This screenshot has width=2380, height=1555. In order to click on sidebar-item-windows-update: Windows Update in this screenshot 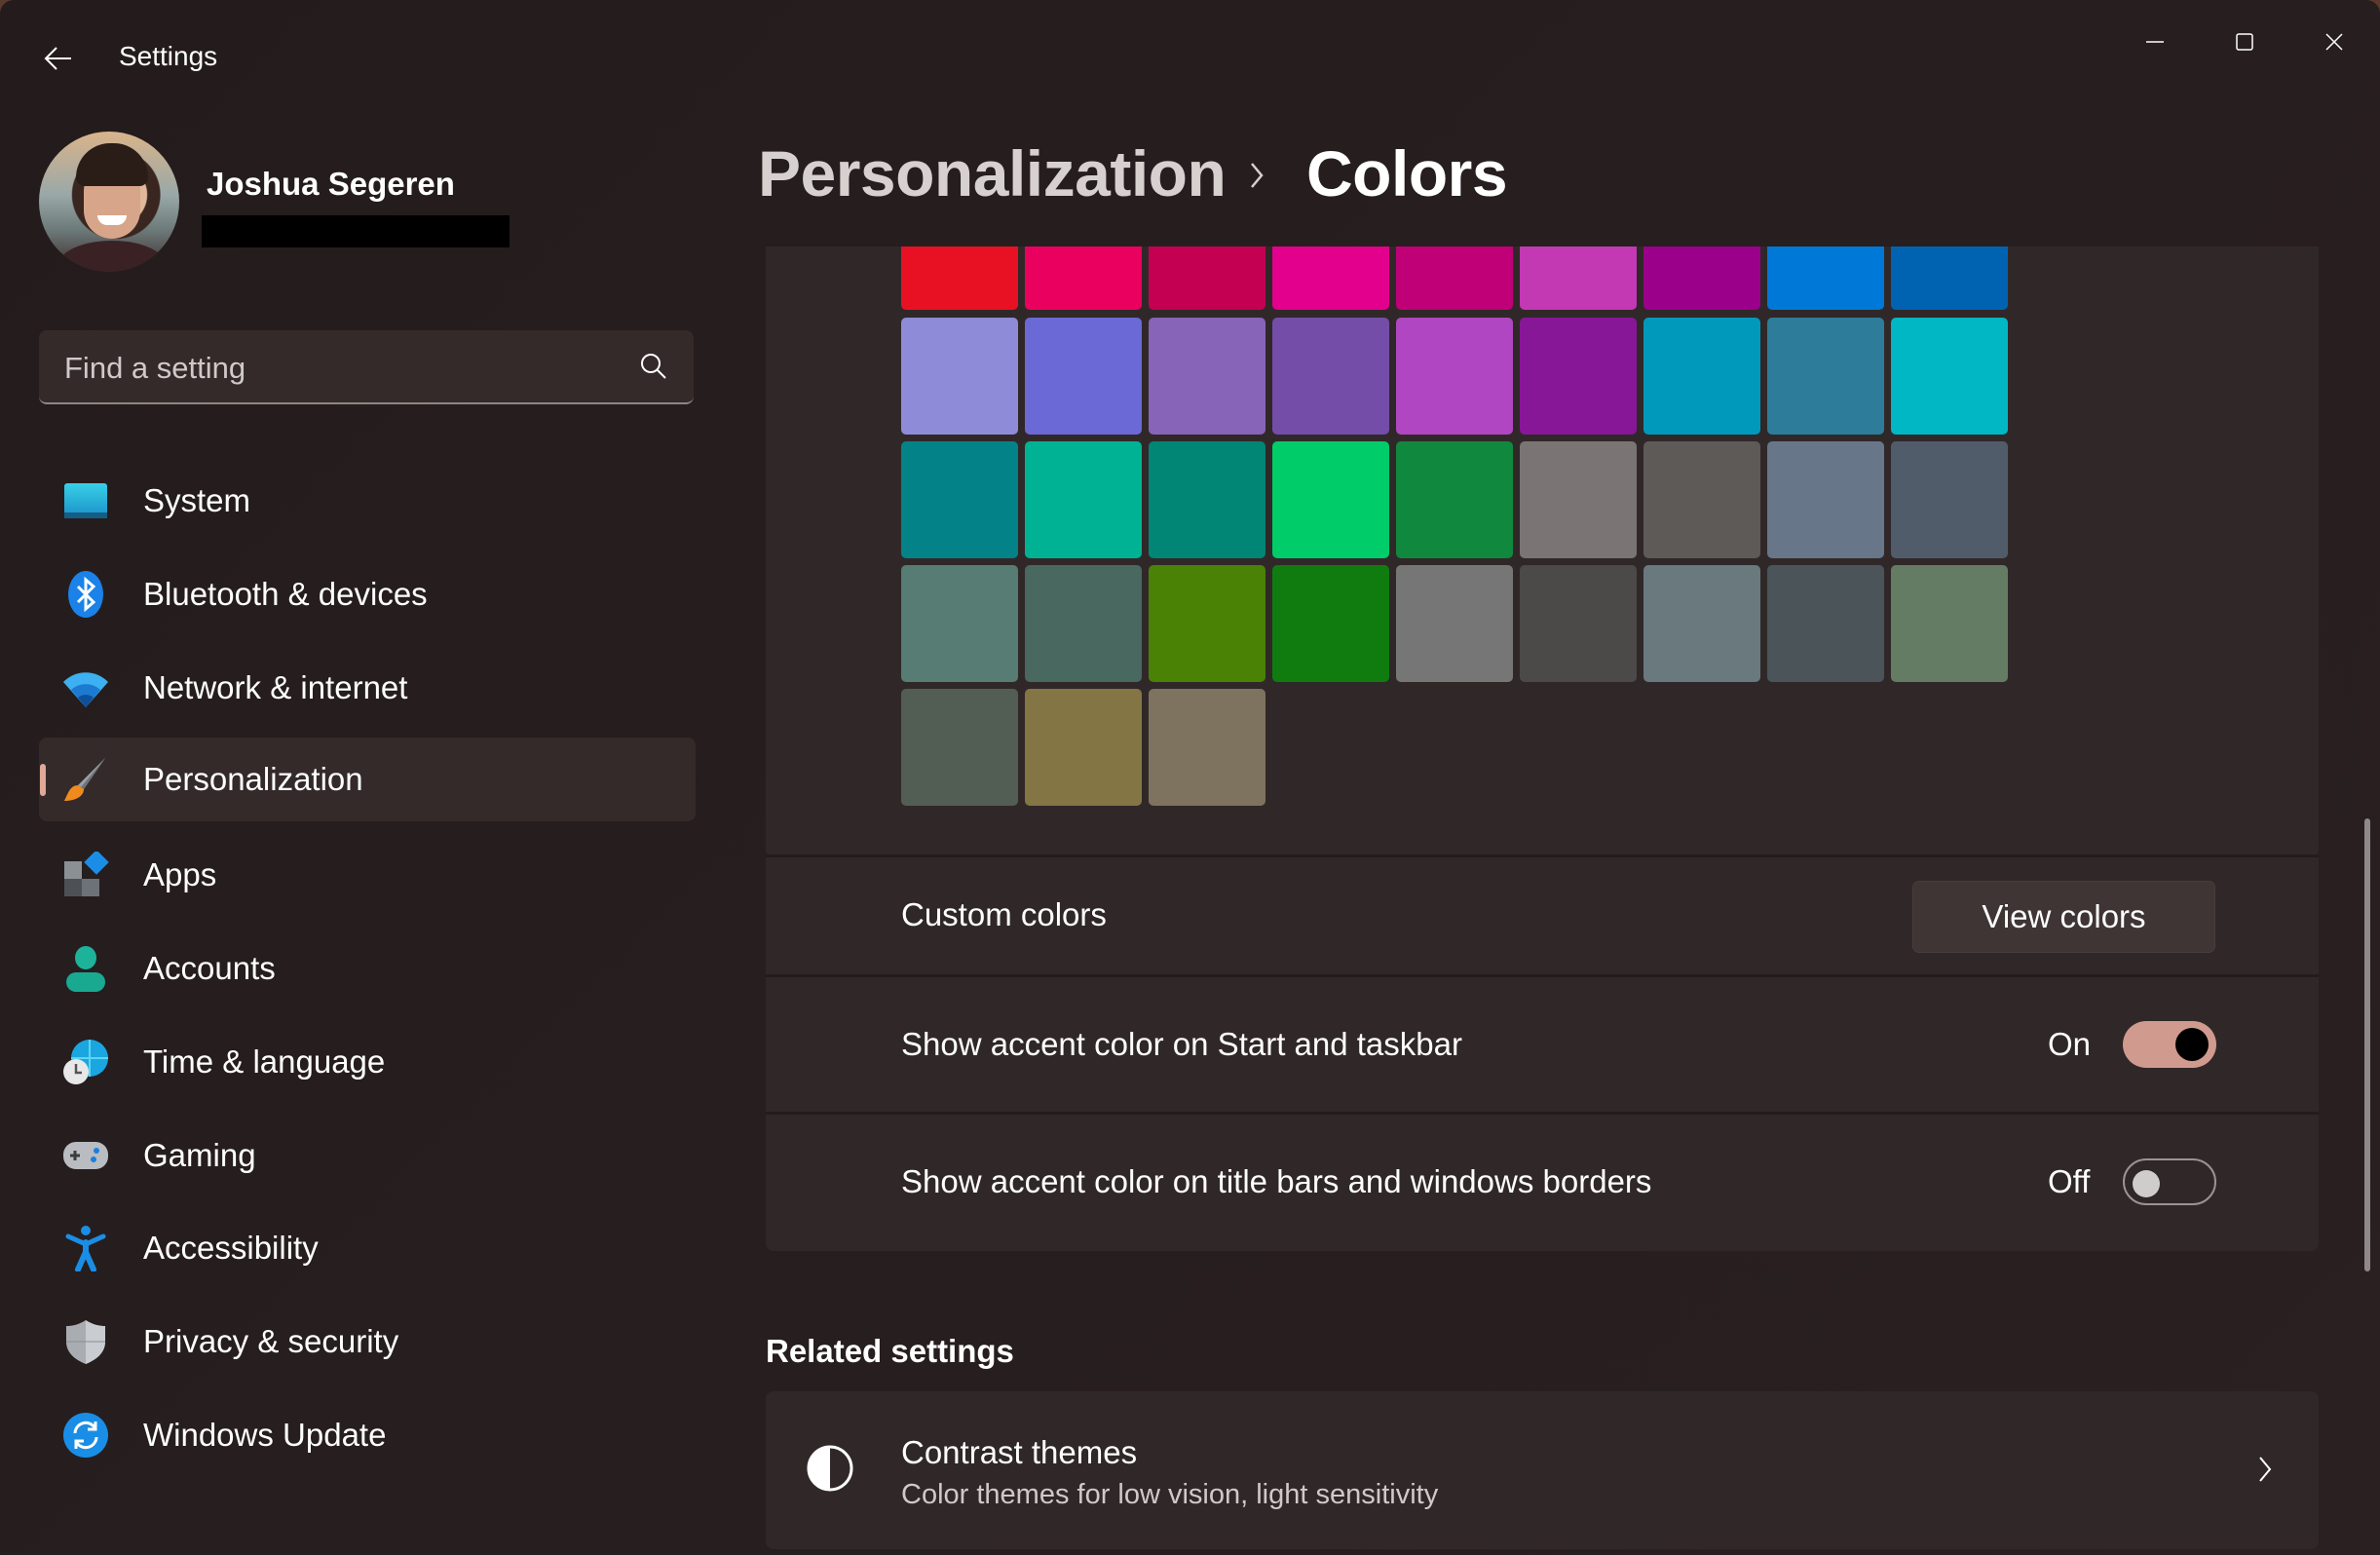, I will do `click(367, 1435)`.